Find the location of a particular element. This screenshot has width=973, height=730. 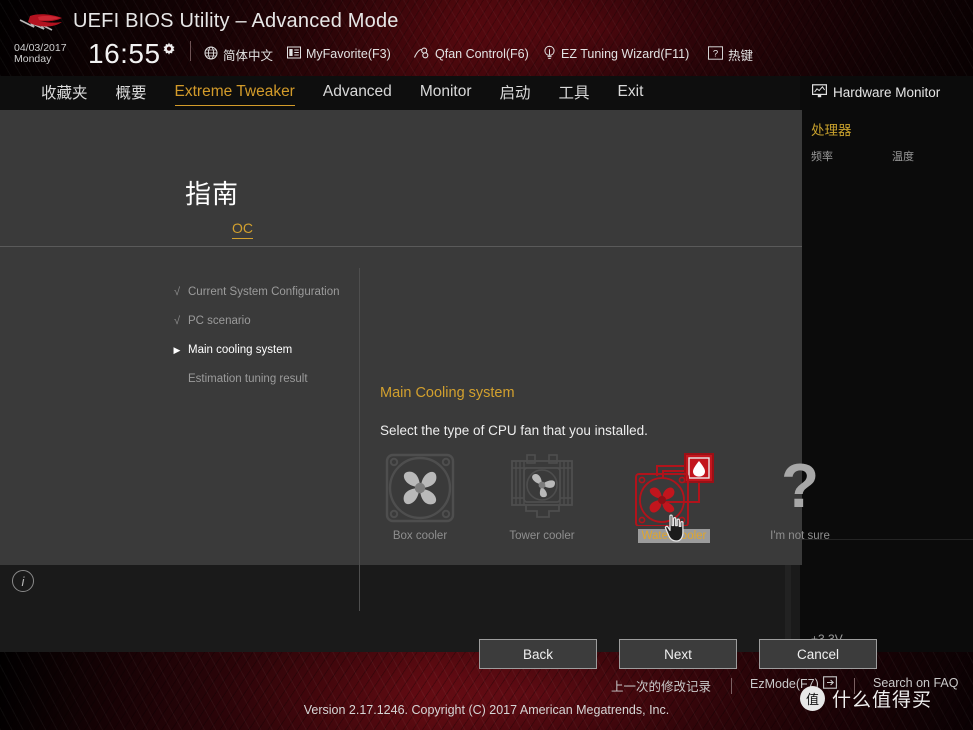

tab-extreme-tweaker: Extreme Tweaker is located at coordinates (235, 93).